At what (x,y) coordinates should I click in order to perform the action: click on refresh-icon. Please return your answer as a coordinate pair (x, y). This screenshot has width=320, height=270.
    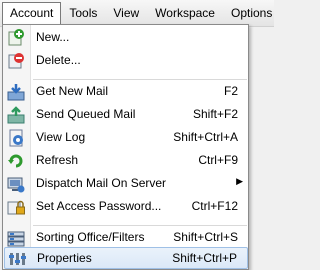
    Looking at the image, I should click on (15, 161).